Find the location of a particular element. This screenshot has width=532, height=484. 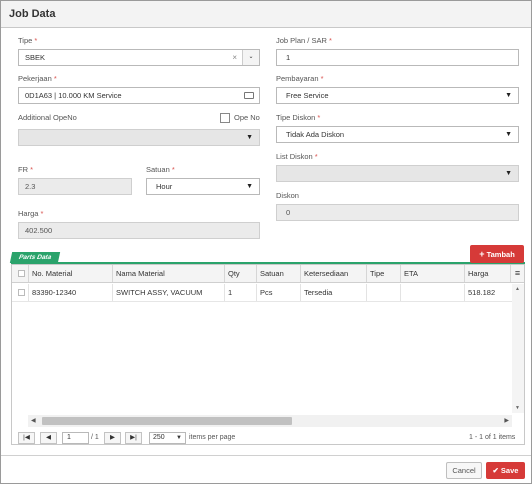

scroll-down-icon: ▼ is located at coordinates (517, 408).